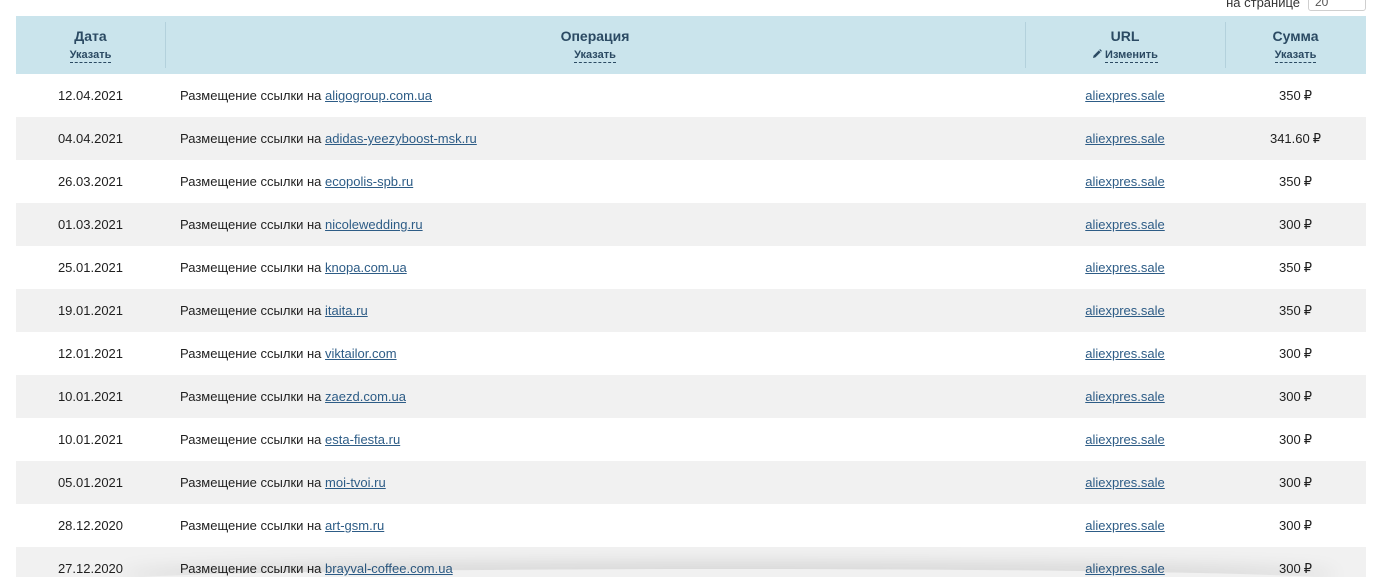  I want to click on row-date: 25.01.2021, so click(90, 267).